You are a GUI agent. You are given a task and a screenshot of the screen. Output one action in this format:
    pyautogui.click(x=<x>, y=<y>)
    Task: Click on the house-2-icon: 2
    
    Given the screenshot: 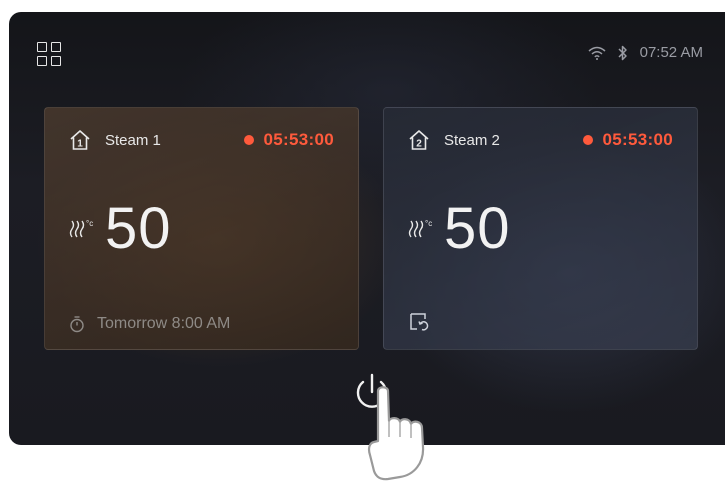 What is the action you would take?
    pyautogui.click(x=419, y=140)
    